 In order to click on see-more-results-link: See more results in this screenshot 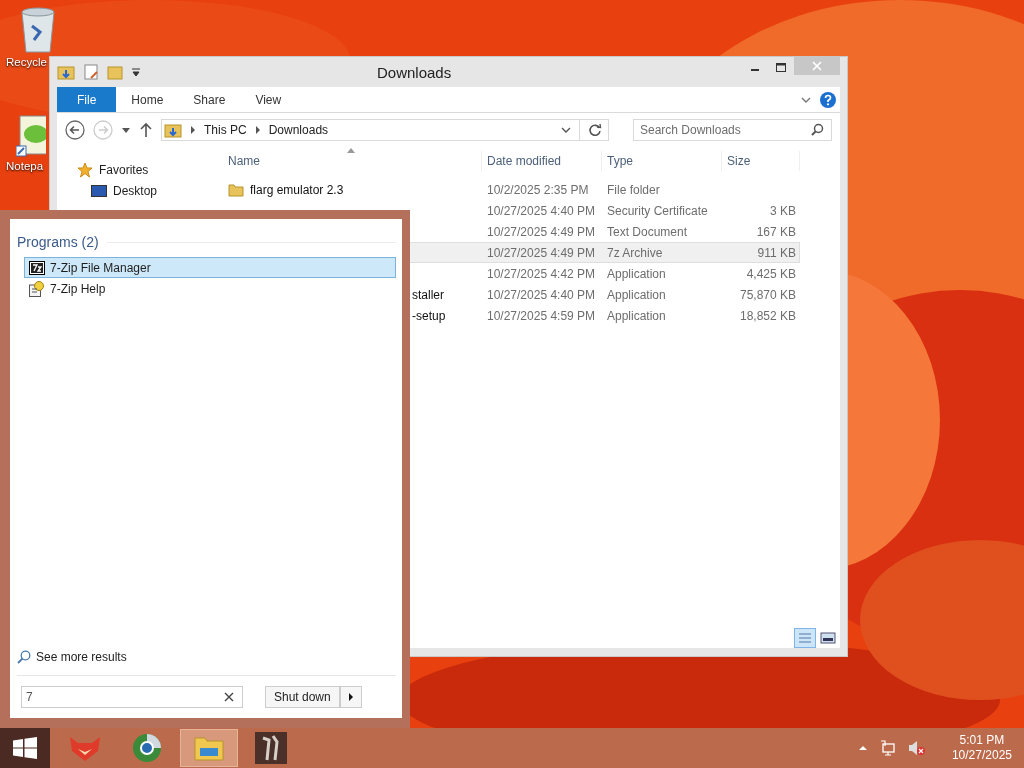, I will do `click(206, 657)`.